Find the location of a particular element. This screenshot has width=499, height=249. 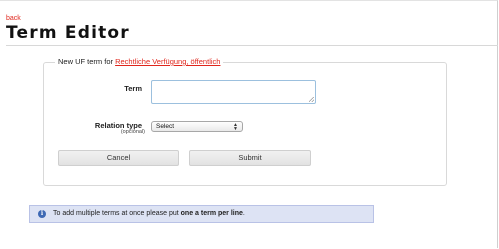

back-link: back is located at coordinates (13, 19).